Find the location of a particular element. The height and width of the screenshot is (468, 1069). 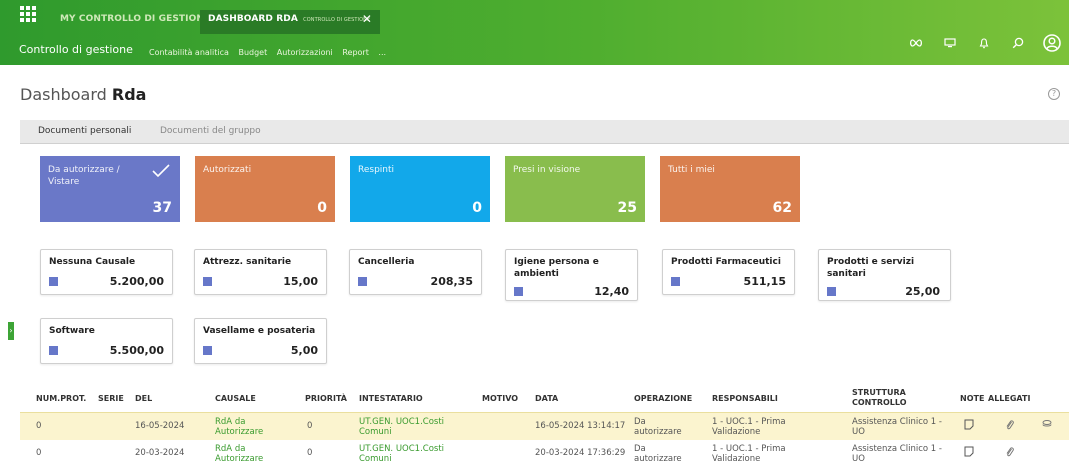

menu-autorizzazioni: Autorizzazioni is located at coordinates (305, 52).